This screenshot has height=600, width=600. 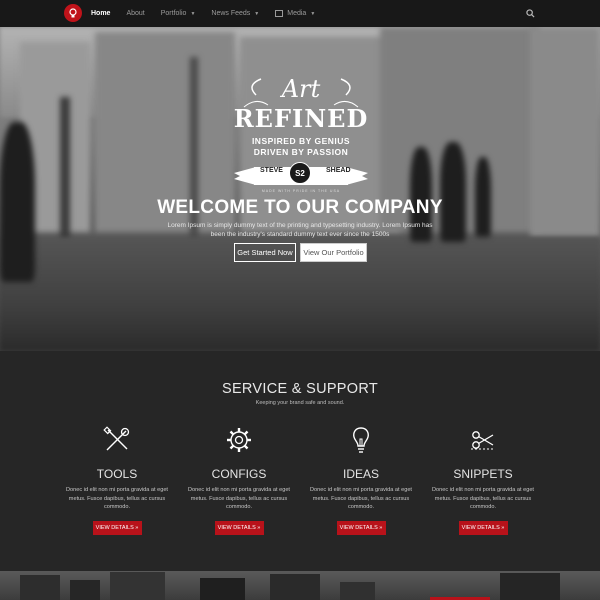 What do you see at coordinates (117, 474) in the screenshot?
I see `service-title: TOOLS` at bounding box center [117, 474].